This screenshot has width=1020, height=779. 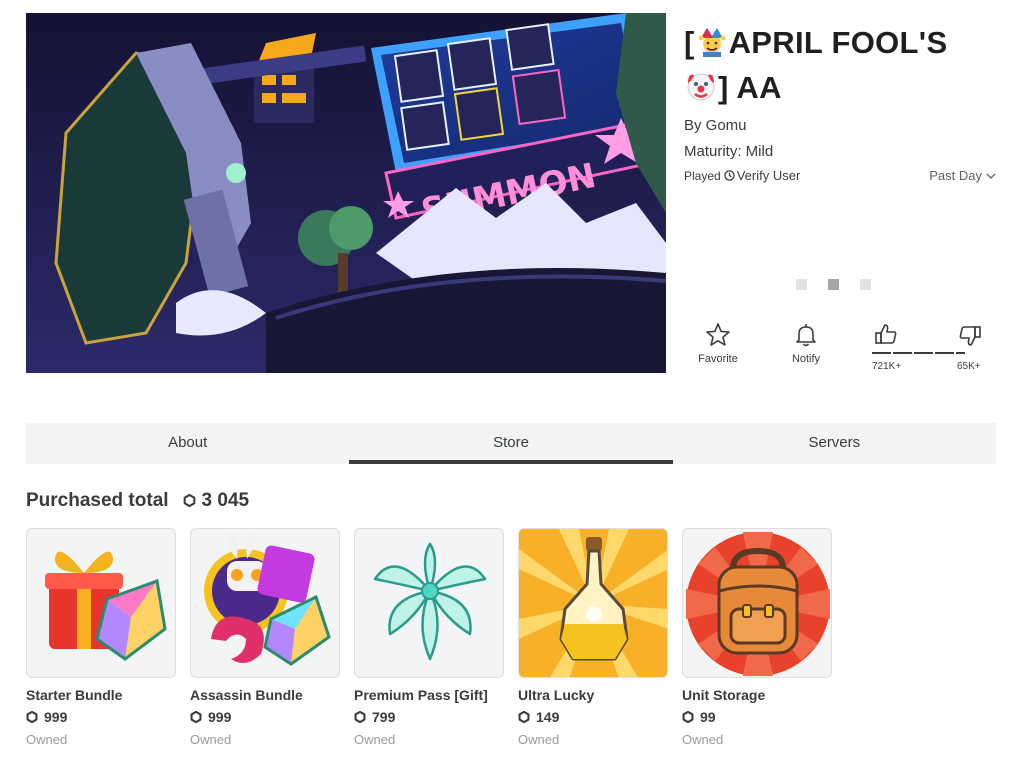 I want to click on store-item: Starter Bundle 999 Owned, so click(x=101, y=637).